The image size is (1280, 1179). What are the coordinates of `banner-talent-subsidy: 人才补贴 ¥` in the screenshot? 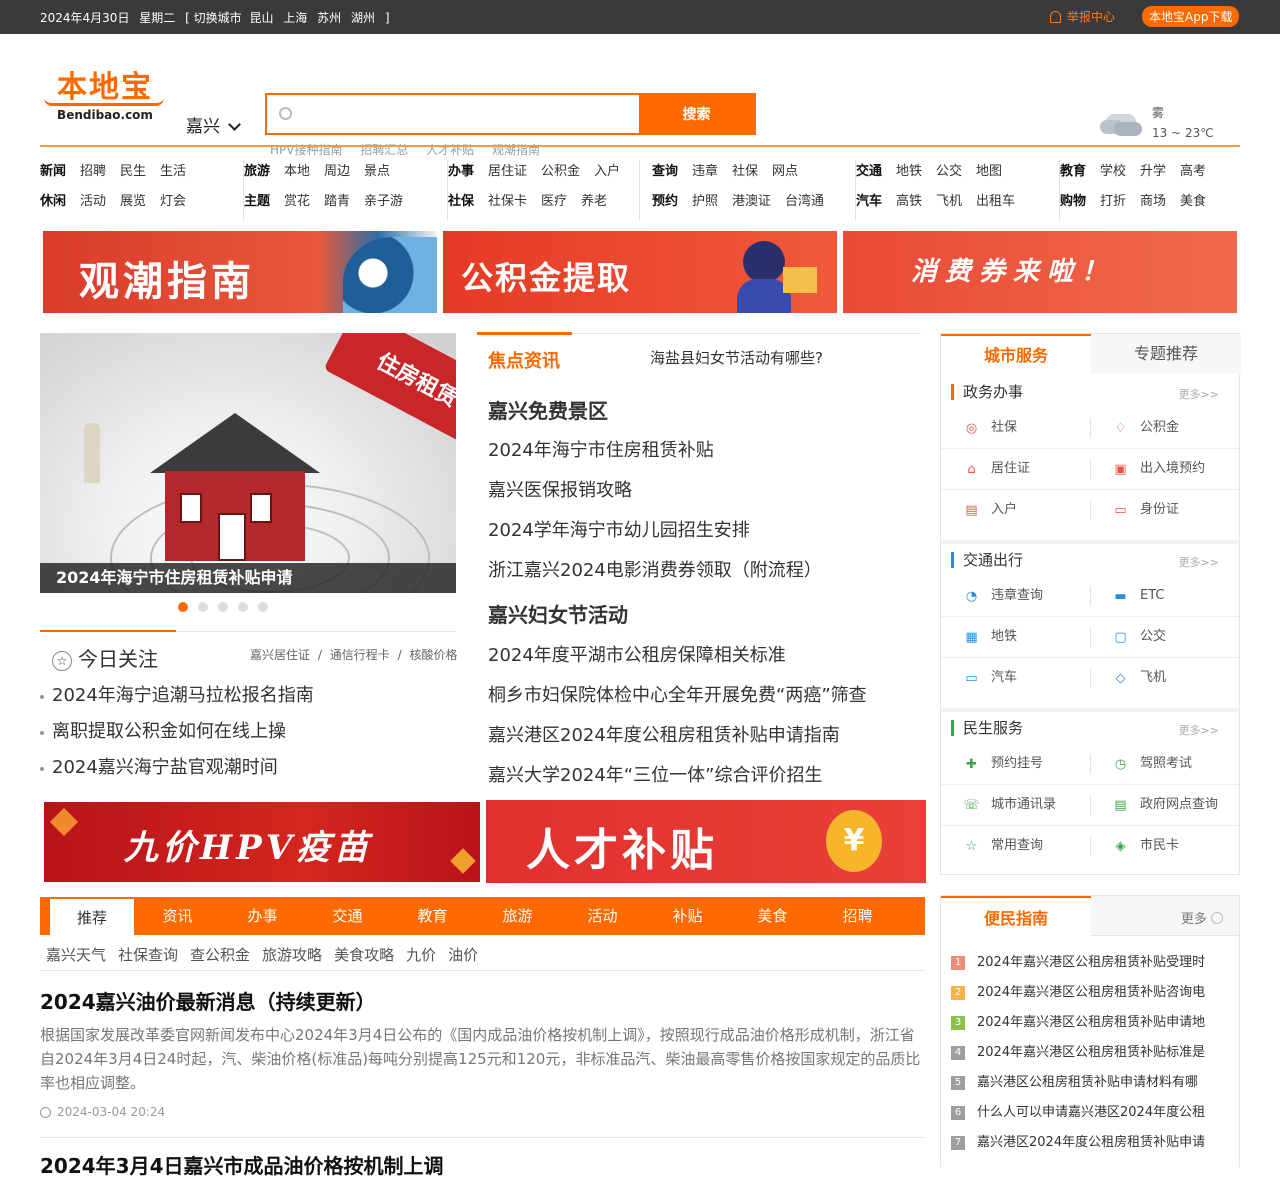 It's located at (706, 841).